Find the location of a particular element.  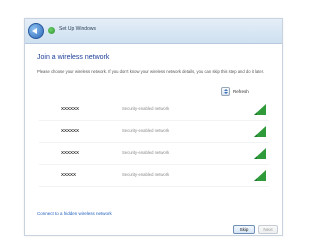

back-arrow-icon is located at coordinates (36, 31).